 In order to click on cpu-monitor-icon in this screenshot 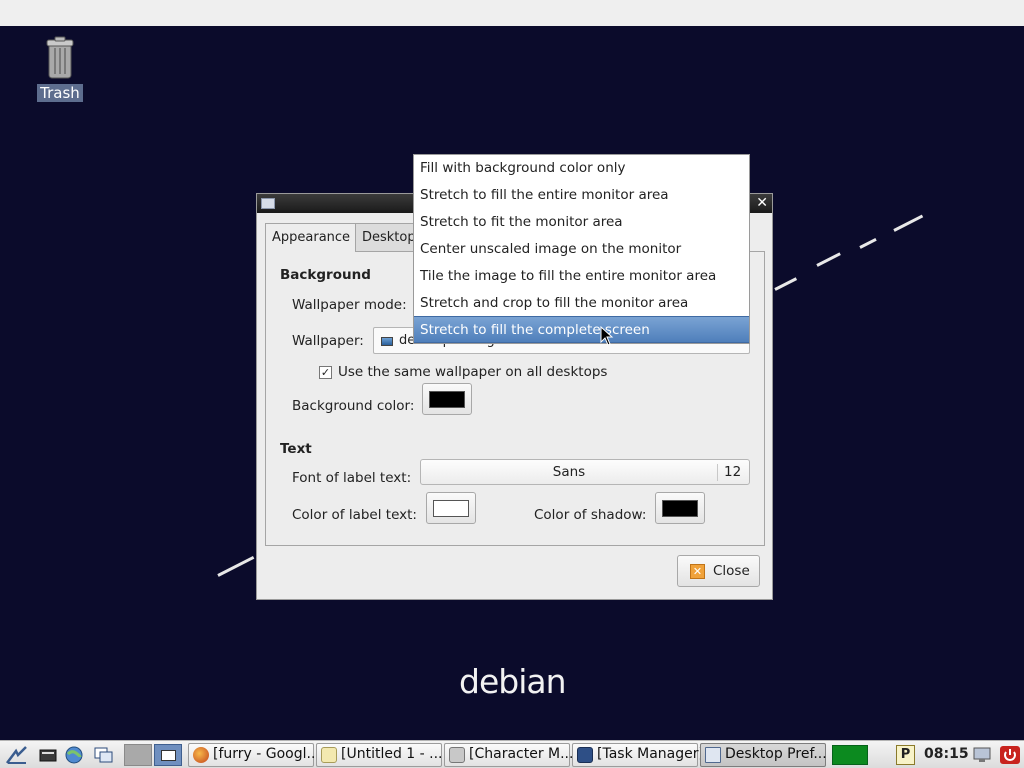, I will do `click(850, 755)`.